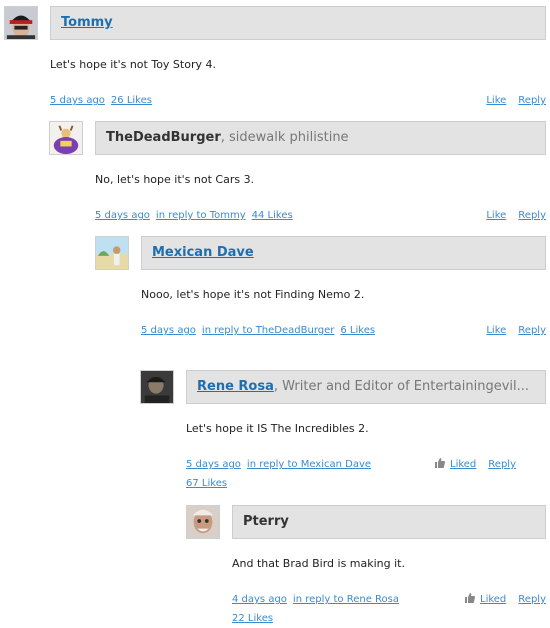 Image resolution: width=550 pixels, height=628 pixels. I want to click on in-reply-to-link: in reply to TheDeadBurger, so click(268, 330).